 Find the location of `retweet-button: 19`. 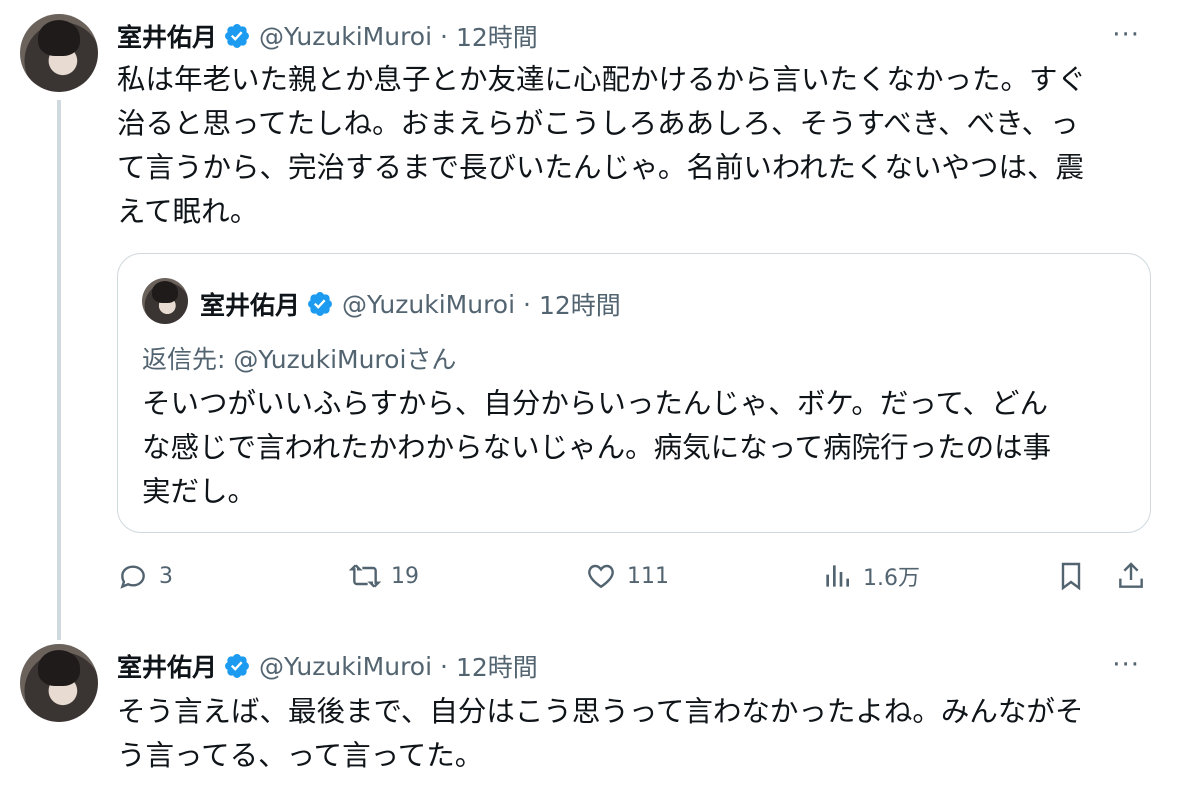

retweet-button: 19 is located at coordinates (384, 576).